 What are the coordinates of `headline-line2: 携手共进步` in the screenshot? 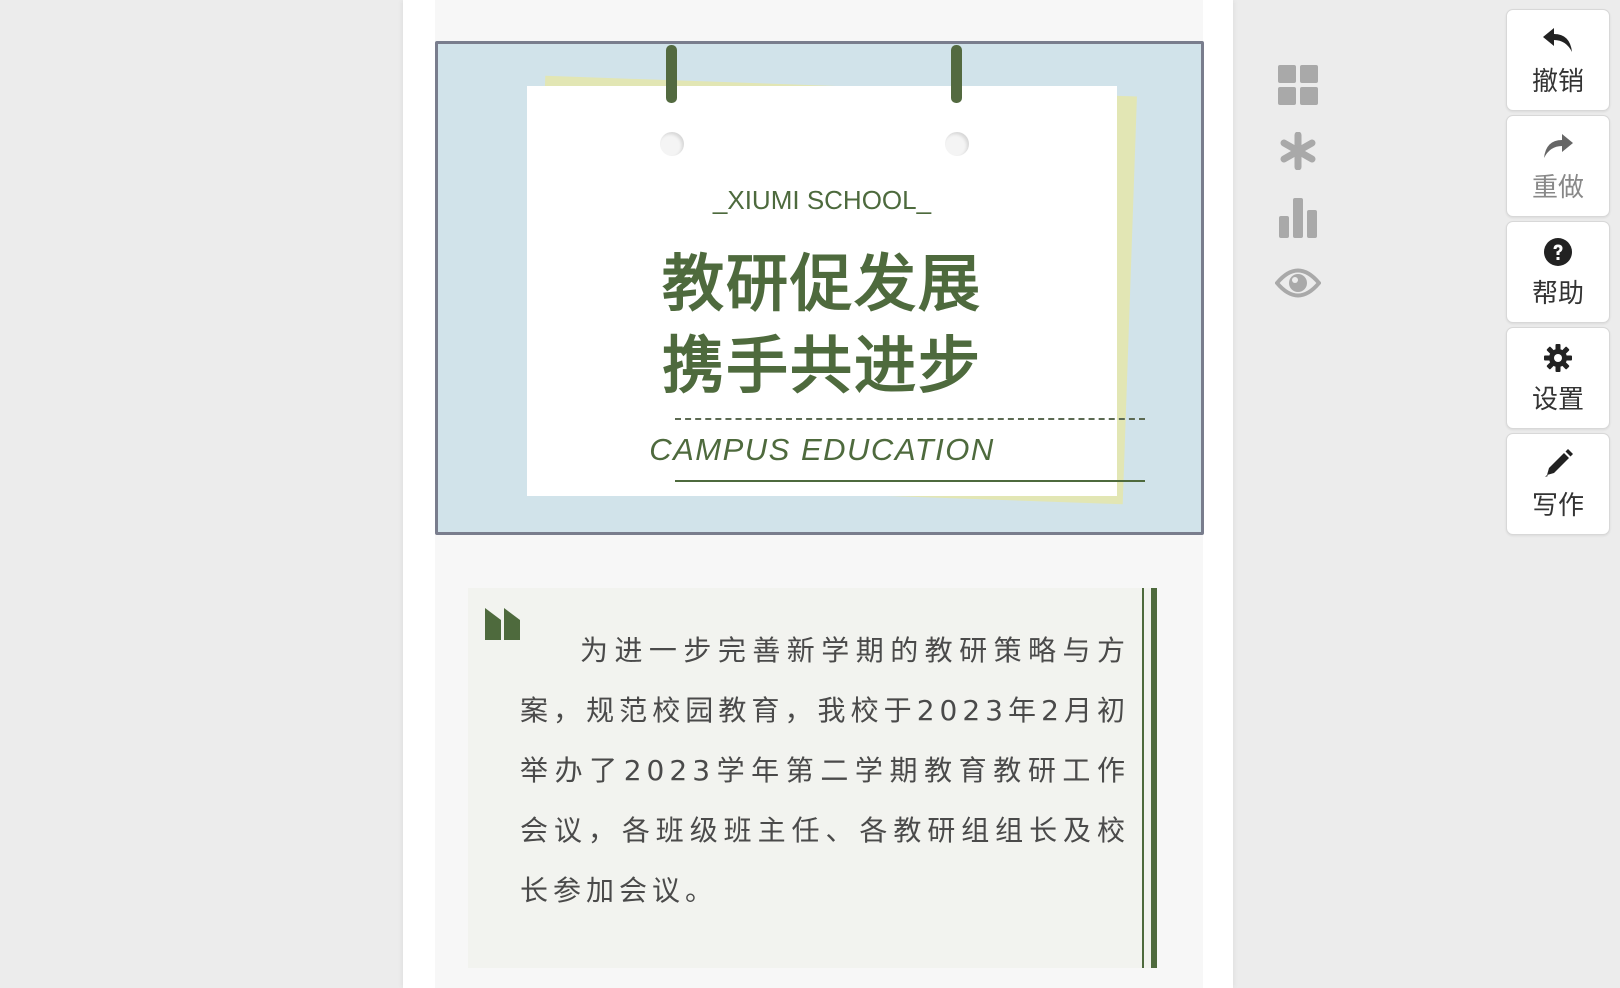 It's located at (821, 365).